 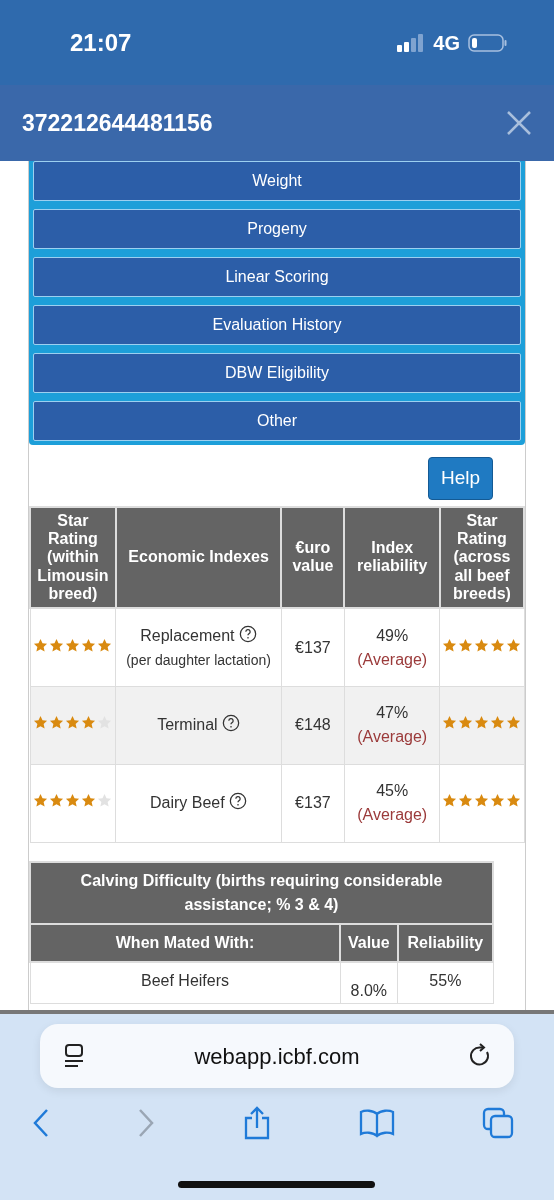 I want to click on reliability-value: 45%, so click(x=392, y=791).